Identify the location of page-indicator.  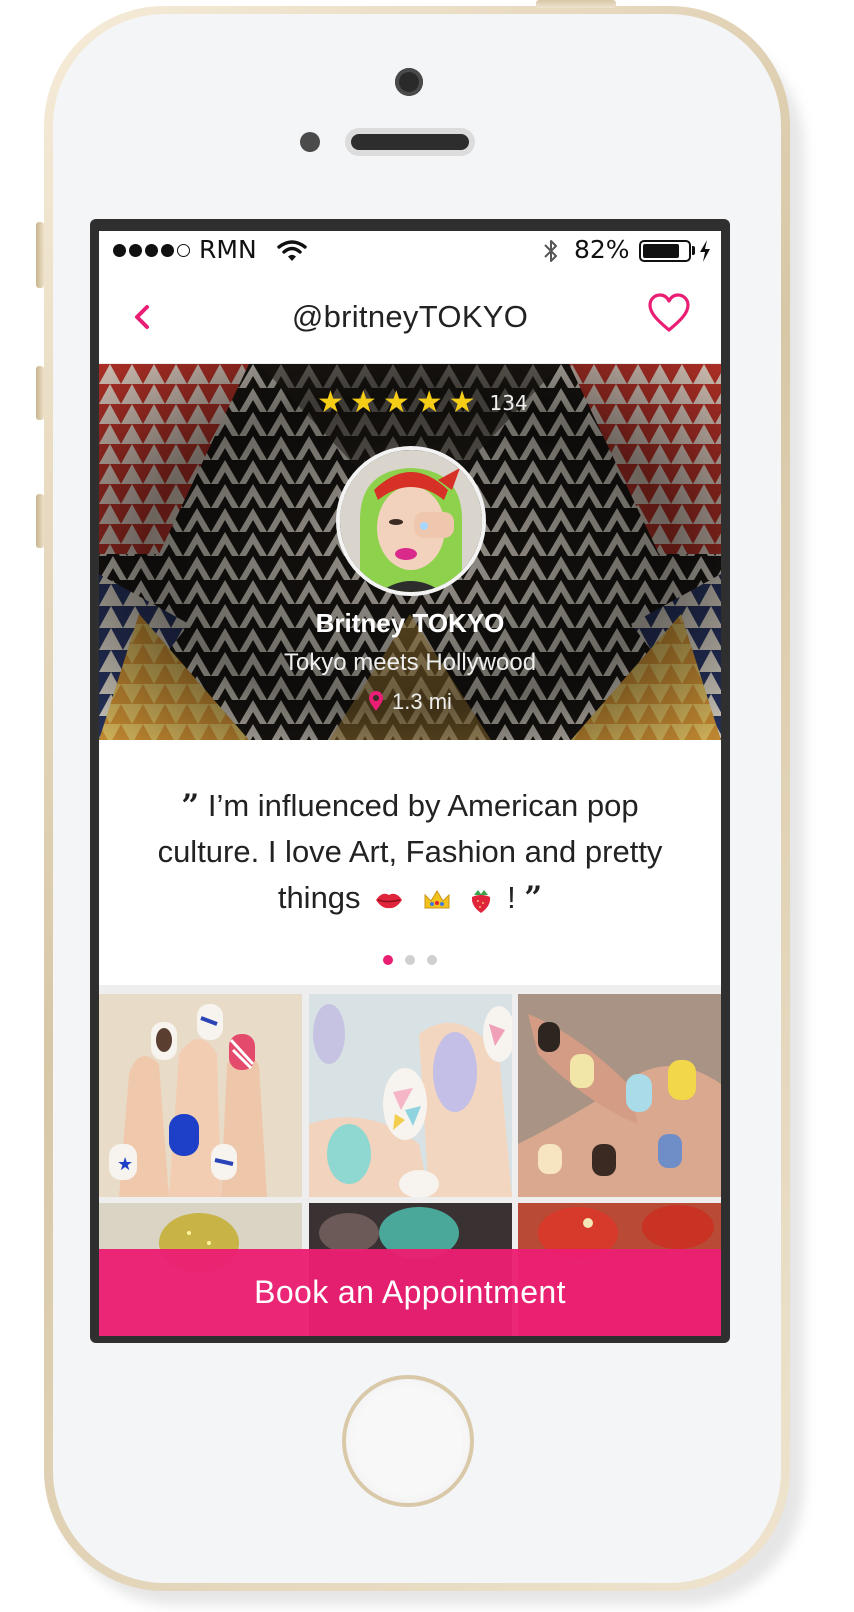
(410, 960).